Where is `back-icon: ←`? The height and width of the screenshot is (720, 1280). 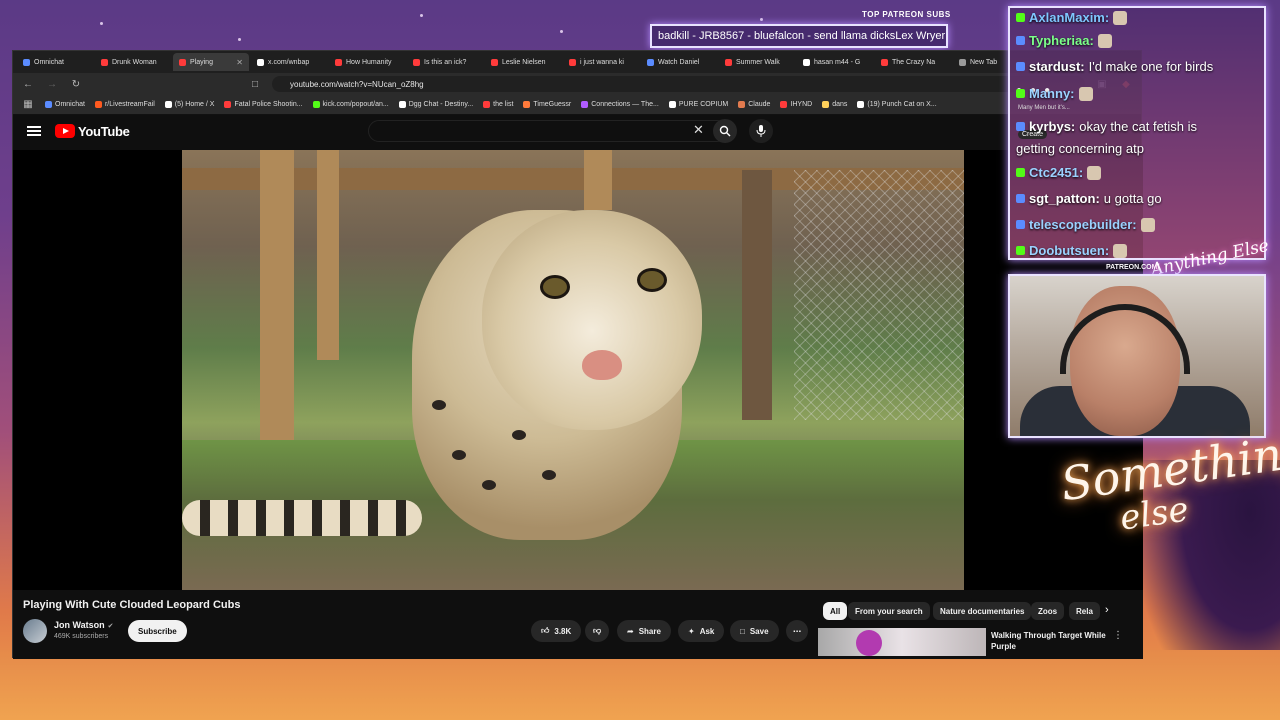
back-icon: ← is located at coordinates (28, 84).